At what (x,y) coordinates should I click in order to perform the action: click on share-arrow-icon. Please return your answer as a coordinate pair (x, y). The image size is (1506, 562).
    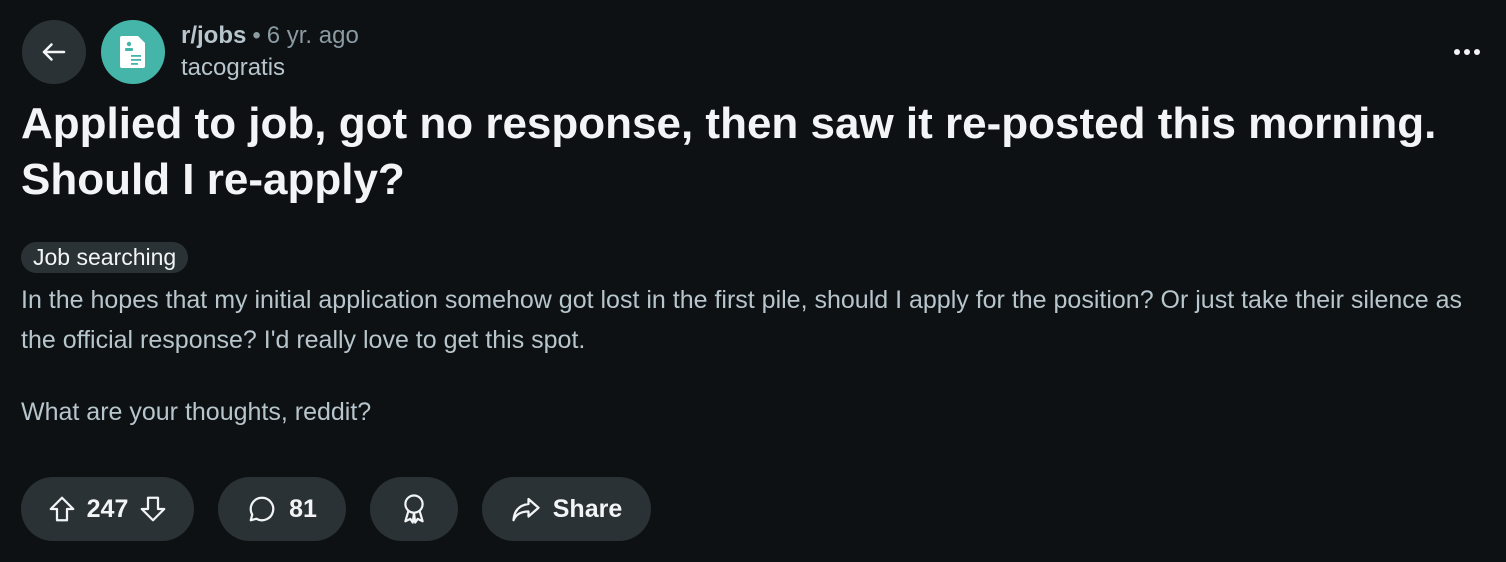
    Looking at the image, I should click on (526, 509).